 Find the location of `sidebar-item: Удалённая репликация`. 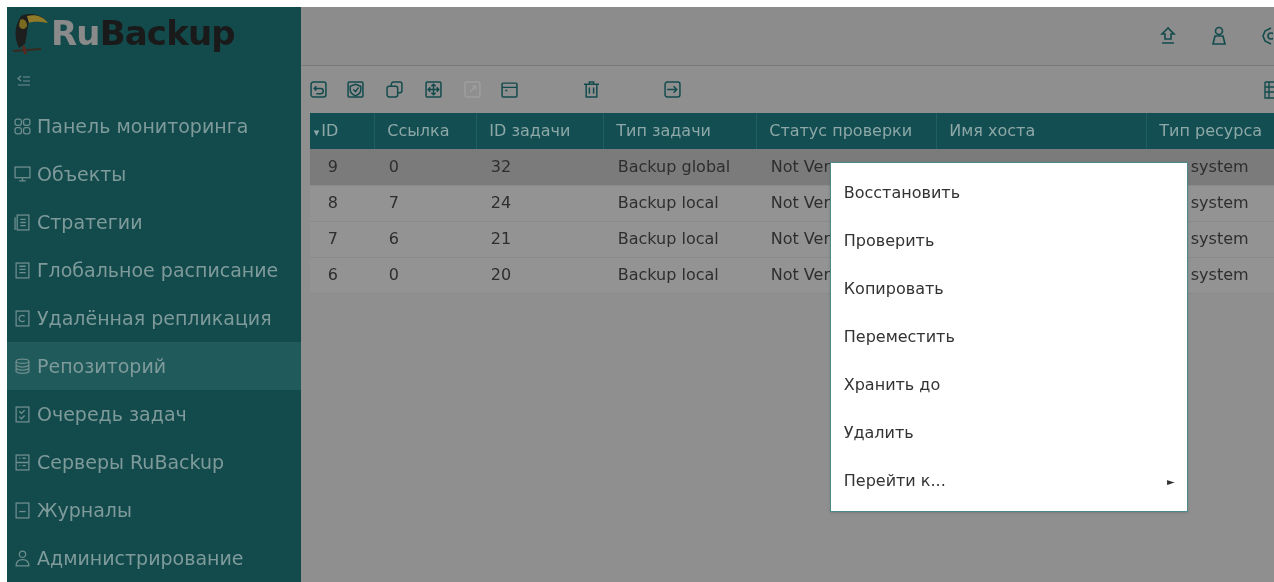

sidebar-item: Удалённая репликация is located at coordinates (154, 318).